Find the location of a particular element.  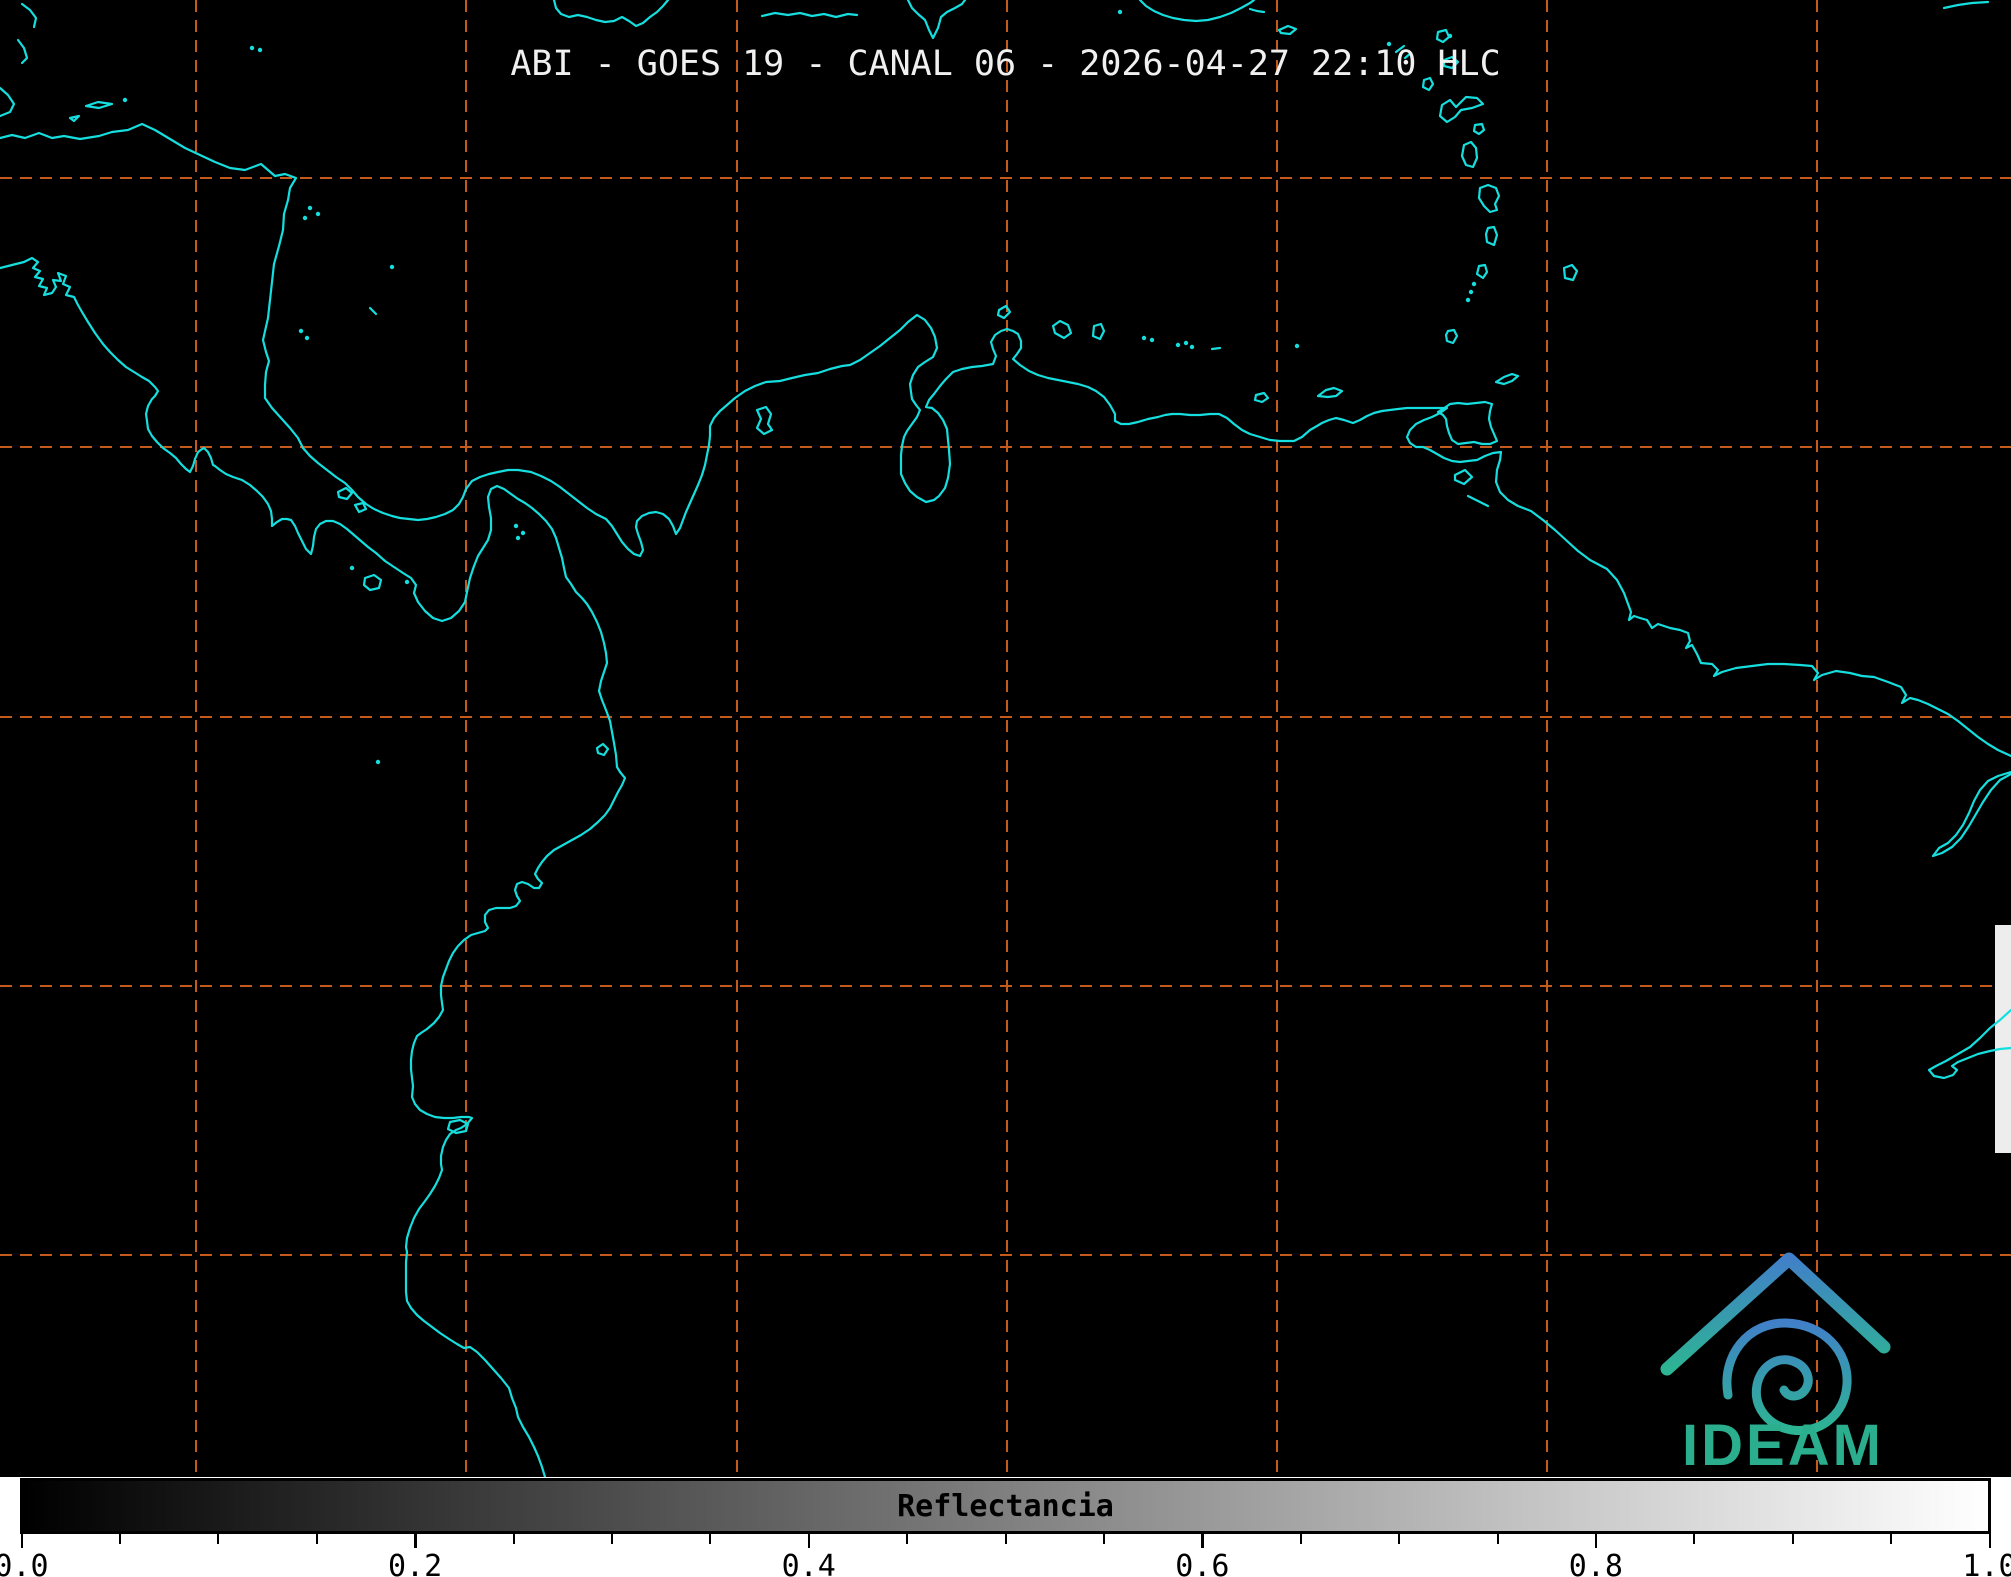

colorbar-tick-label: 0.2 is located at coordinates (415, 1563).